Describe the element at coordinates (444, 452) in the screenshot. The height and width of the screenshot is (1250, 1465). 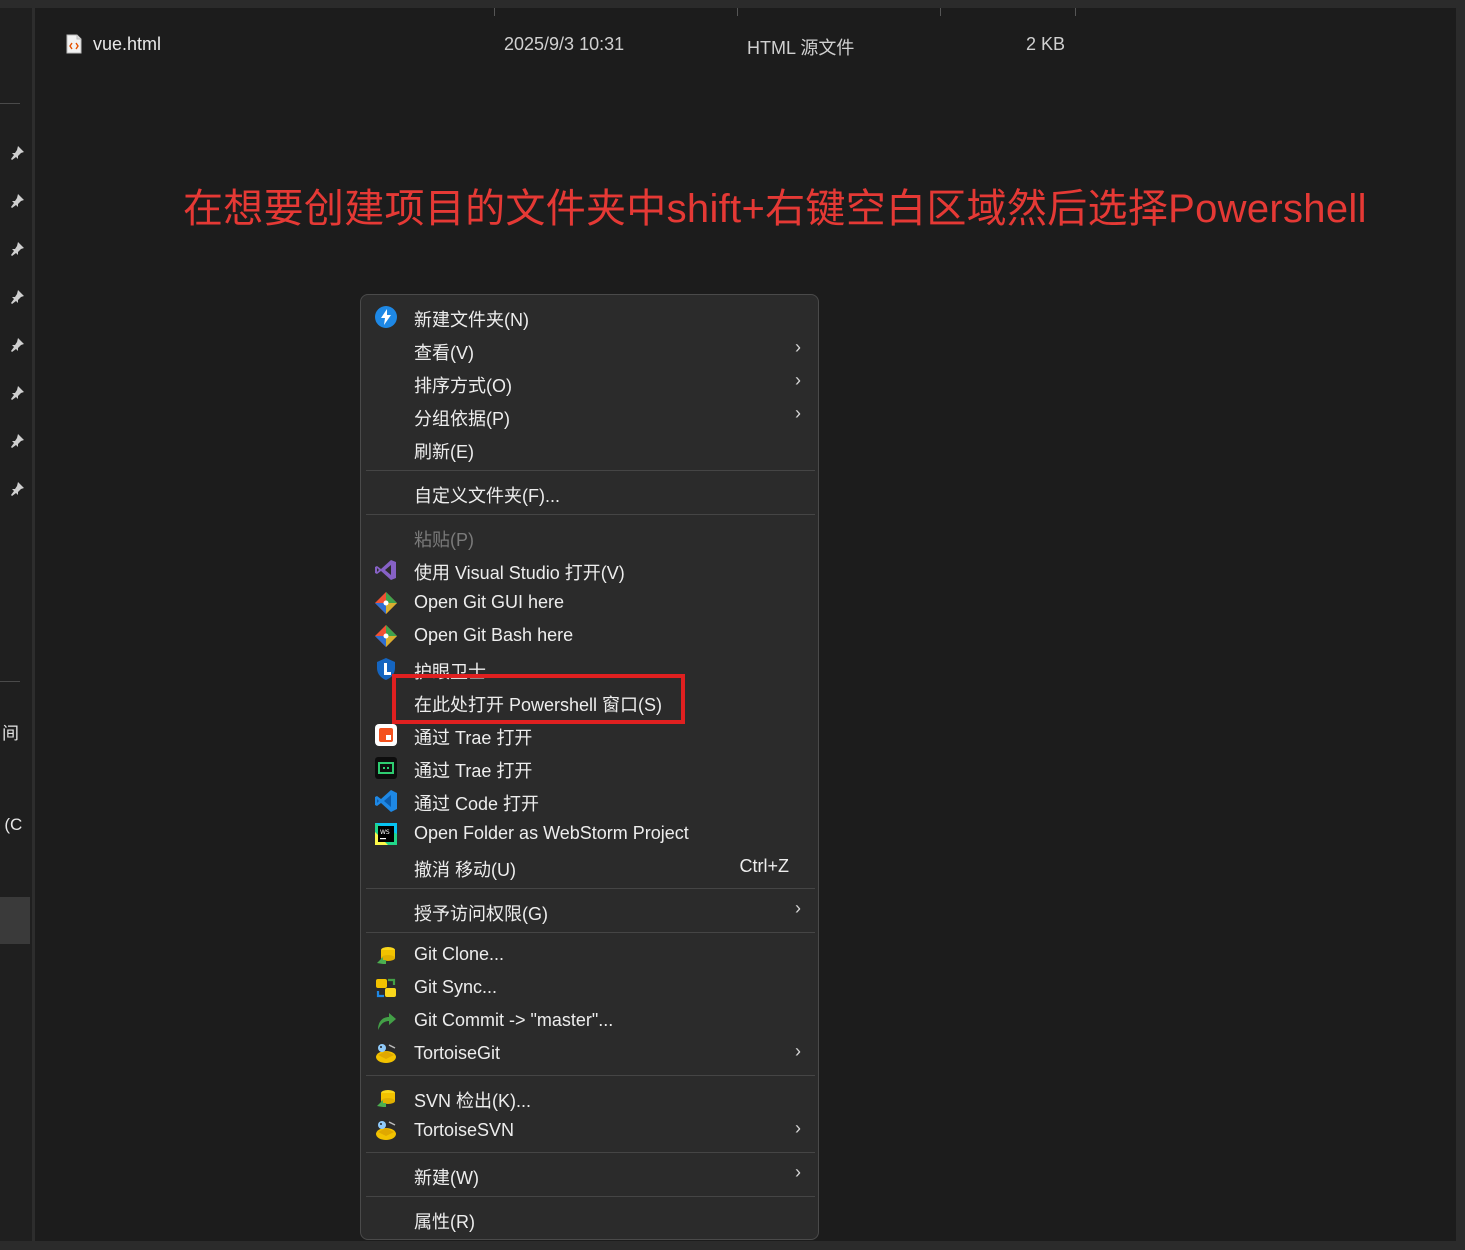
I see `menu-item-label: 刷新(E)` at that location.